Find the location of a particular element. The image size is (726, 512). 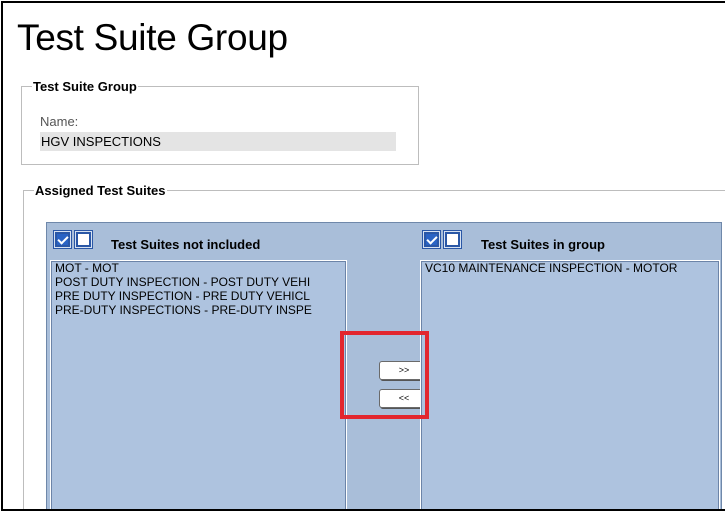

name-label: Name: is located at coordinates (59, 121).